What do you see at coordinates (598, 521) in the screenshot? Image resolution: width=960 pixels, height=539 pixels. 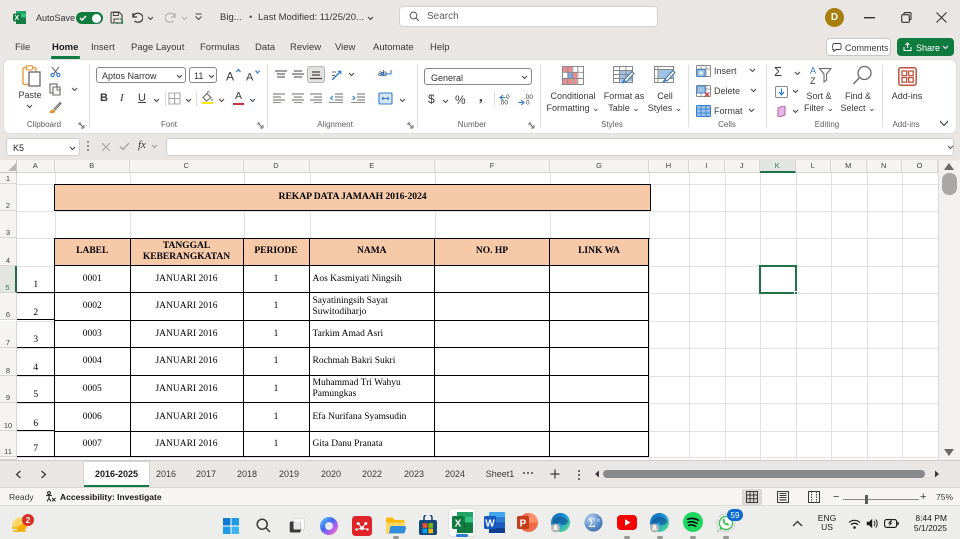 I see `svg-text: α` at bounding box center [598, 521].